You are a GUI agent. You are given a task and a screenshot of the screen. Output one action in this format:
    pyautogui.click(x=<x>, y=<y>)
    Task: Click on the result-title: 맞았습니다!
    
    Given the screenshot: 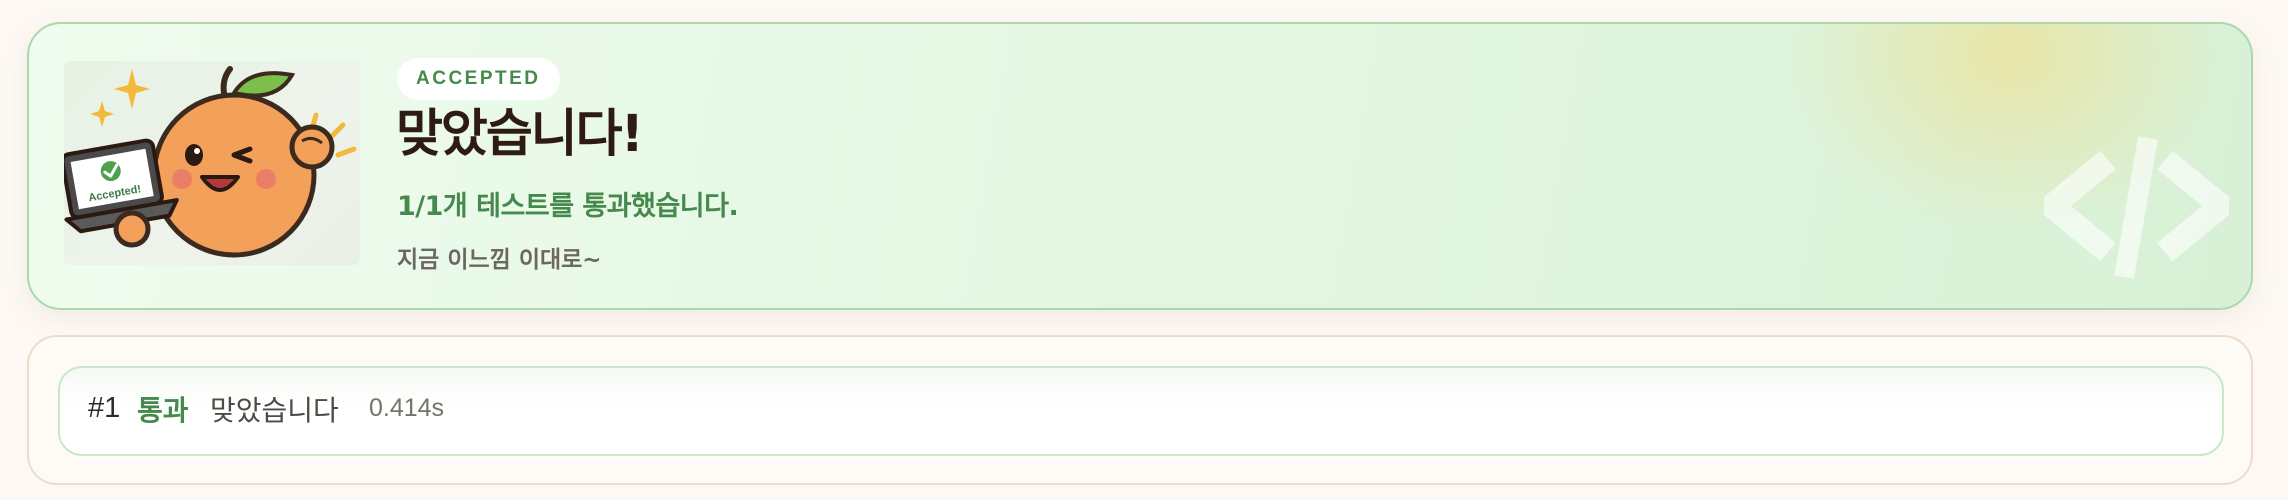 What is the action you would take?
    pyautogui.click(x=520, y=134)
    